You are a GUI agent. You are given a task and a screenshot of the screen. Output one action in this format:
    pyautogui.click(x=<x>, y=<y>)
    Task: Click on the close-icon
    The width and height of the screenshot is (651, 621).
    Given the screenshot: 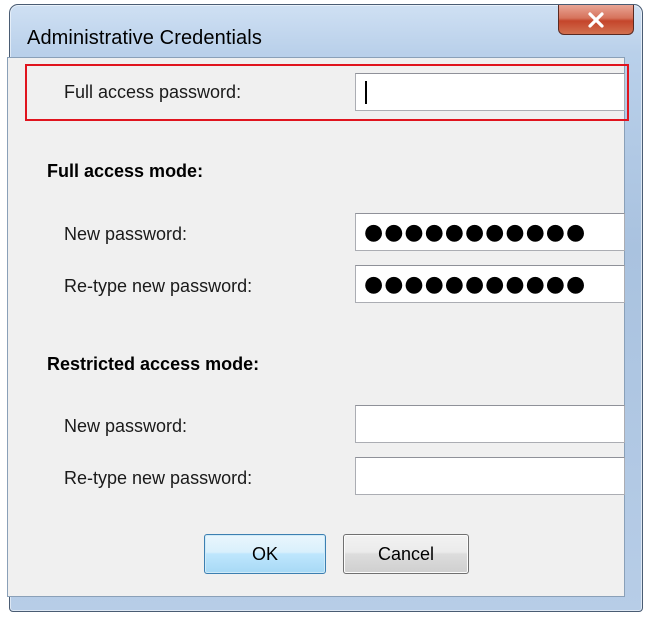 What is the action you would take?
    pyautogui.click(x=596, y=19)
    